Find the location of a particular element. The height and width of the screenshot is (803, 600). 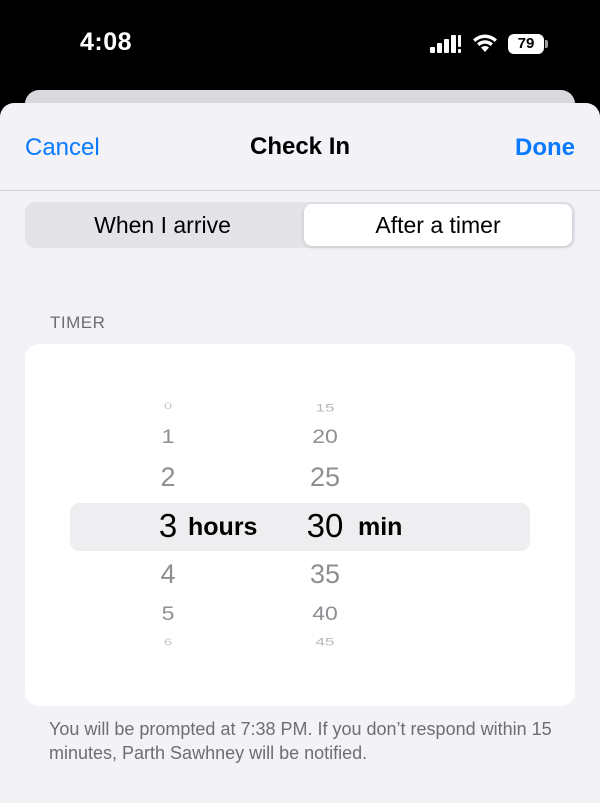

hours-unit-label: hours is located at coordinates (223, 527).